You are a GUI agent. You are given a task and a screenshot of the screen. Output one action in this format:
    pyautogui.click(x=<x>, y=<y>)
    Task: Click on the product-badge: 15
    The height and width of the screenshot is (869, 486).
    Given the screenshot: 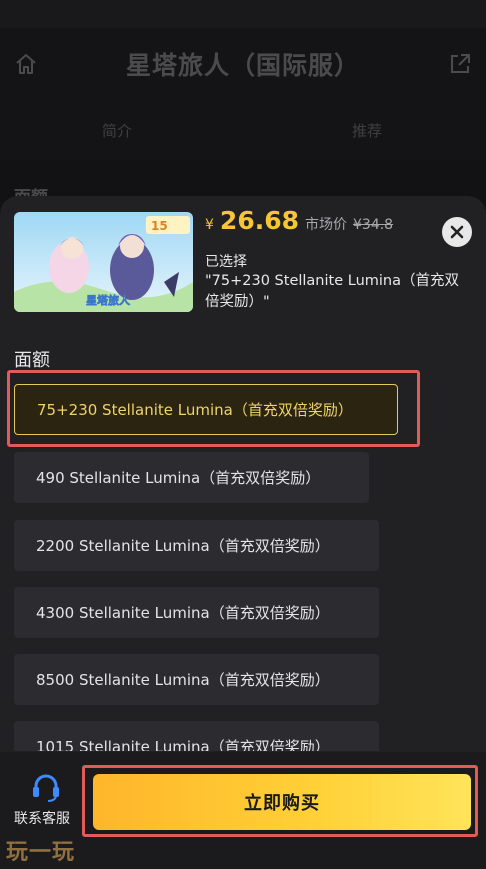 What is the action you would take?
    pyautogui.click(x=159, y=226)
    